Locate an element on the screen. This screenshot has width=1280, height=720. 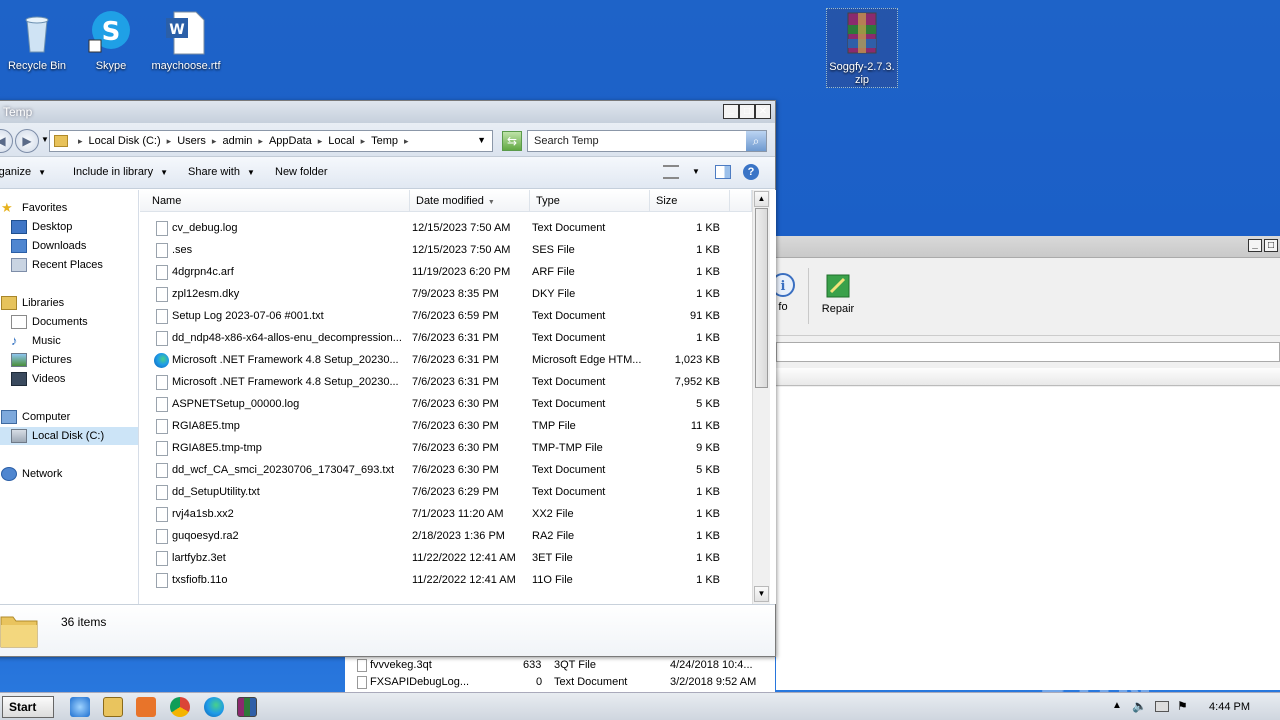
file-type: XX2 File is located at coordinates (553, 514).